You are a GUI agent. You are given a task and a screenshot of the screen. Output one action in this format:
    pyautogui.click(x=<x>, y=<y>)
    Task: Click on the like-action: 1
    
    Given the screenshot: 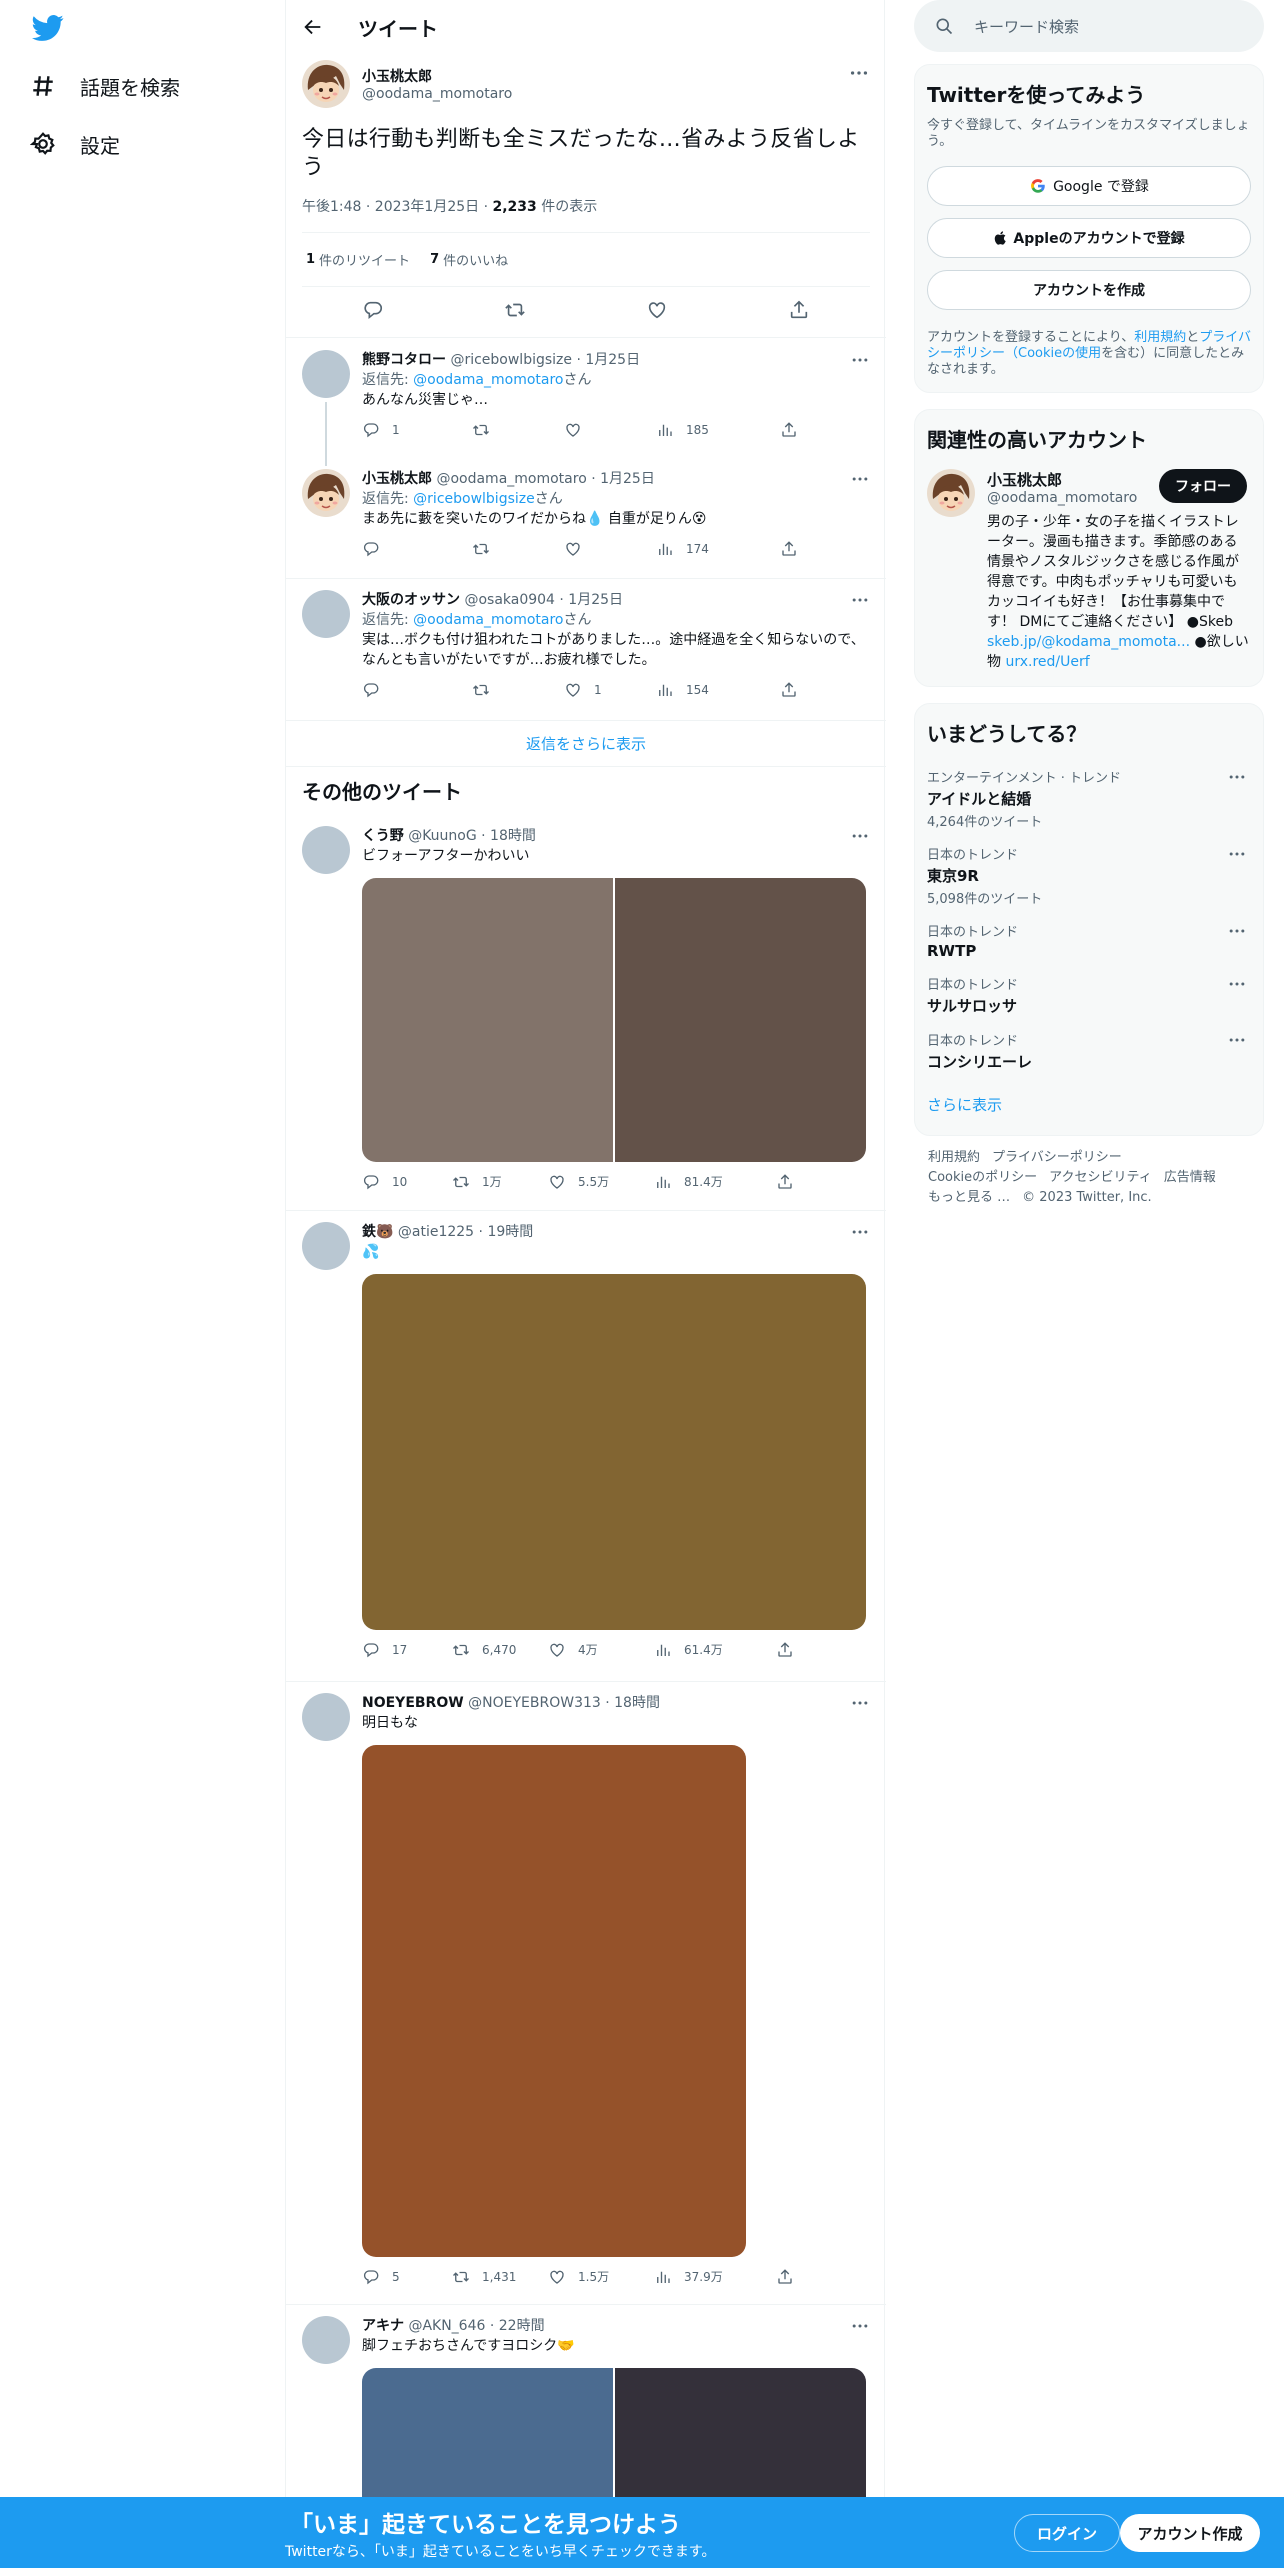 What is the action you would take?
    pyautogui.click(x=610, y=690)
    